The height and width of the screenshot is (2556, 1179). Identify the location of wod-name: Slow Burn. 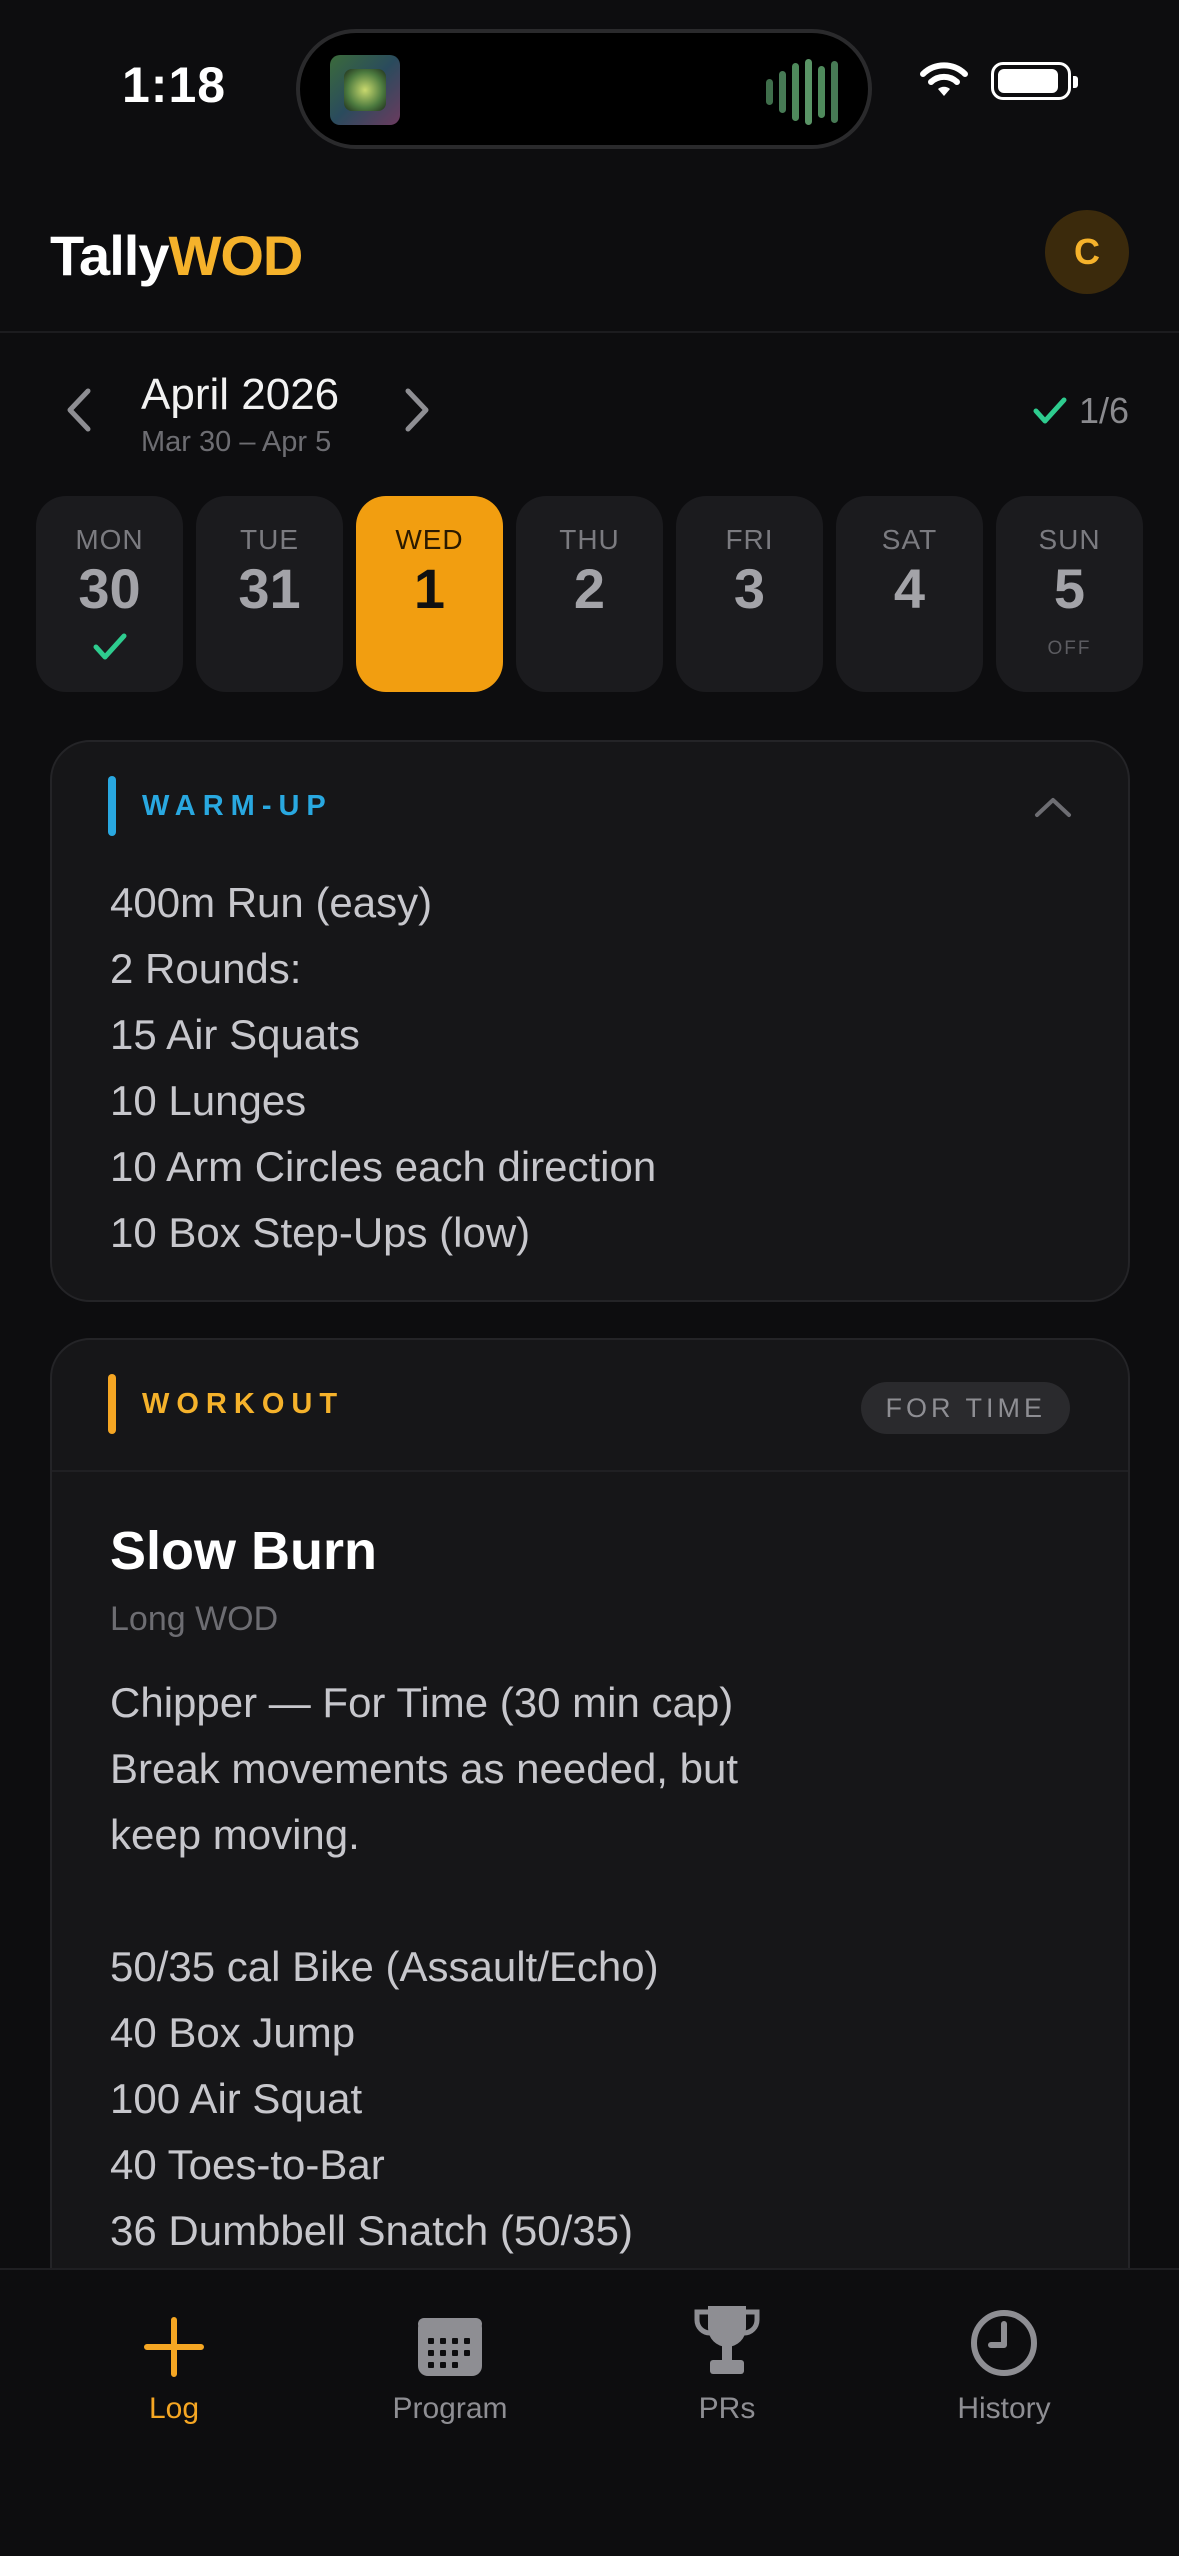
(243, 1551).